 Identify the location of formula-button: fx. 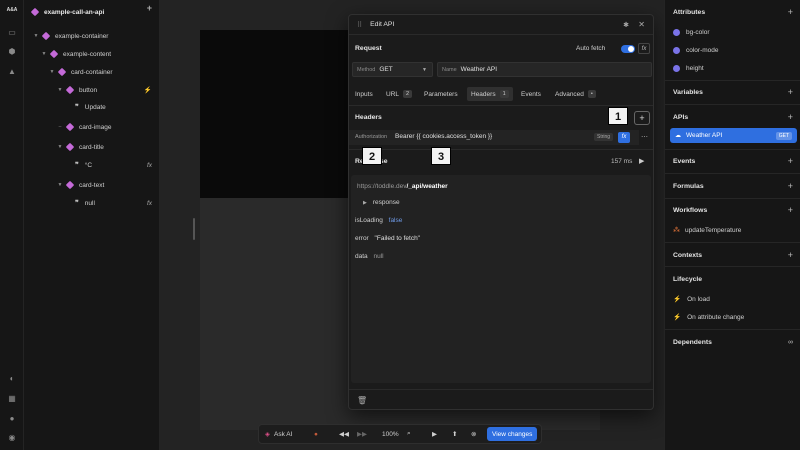
(624, 137).